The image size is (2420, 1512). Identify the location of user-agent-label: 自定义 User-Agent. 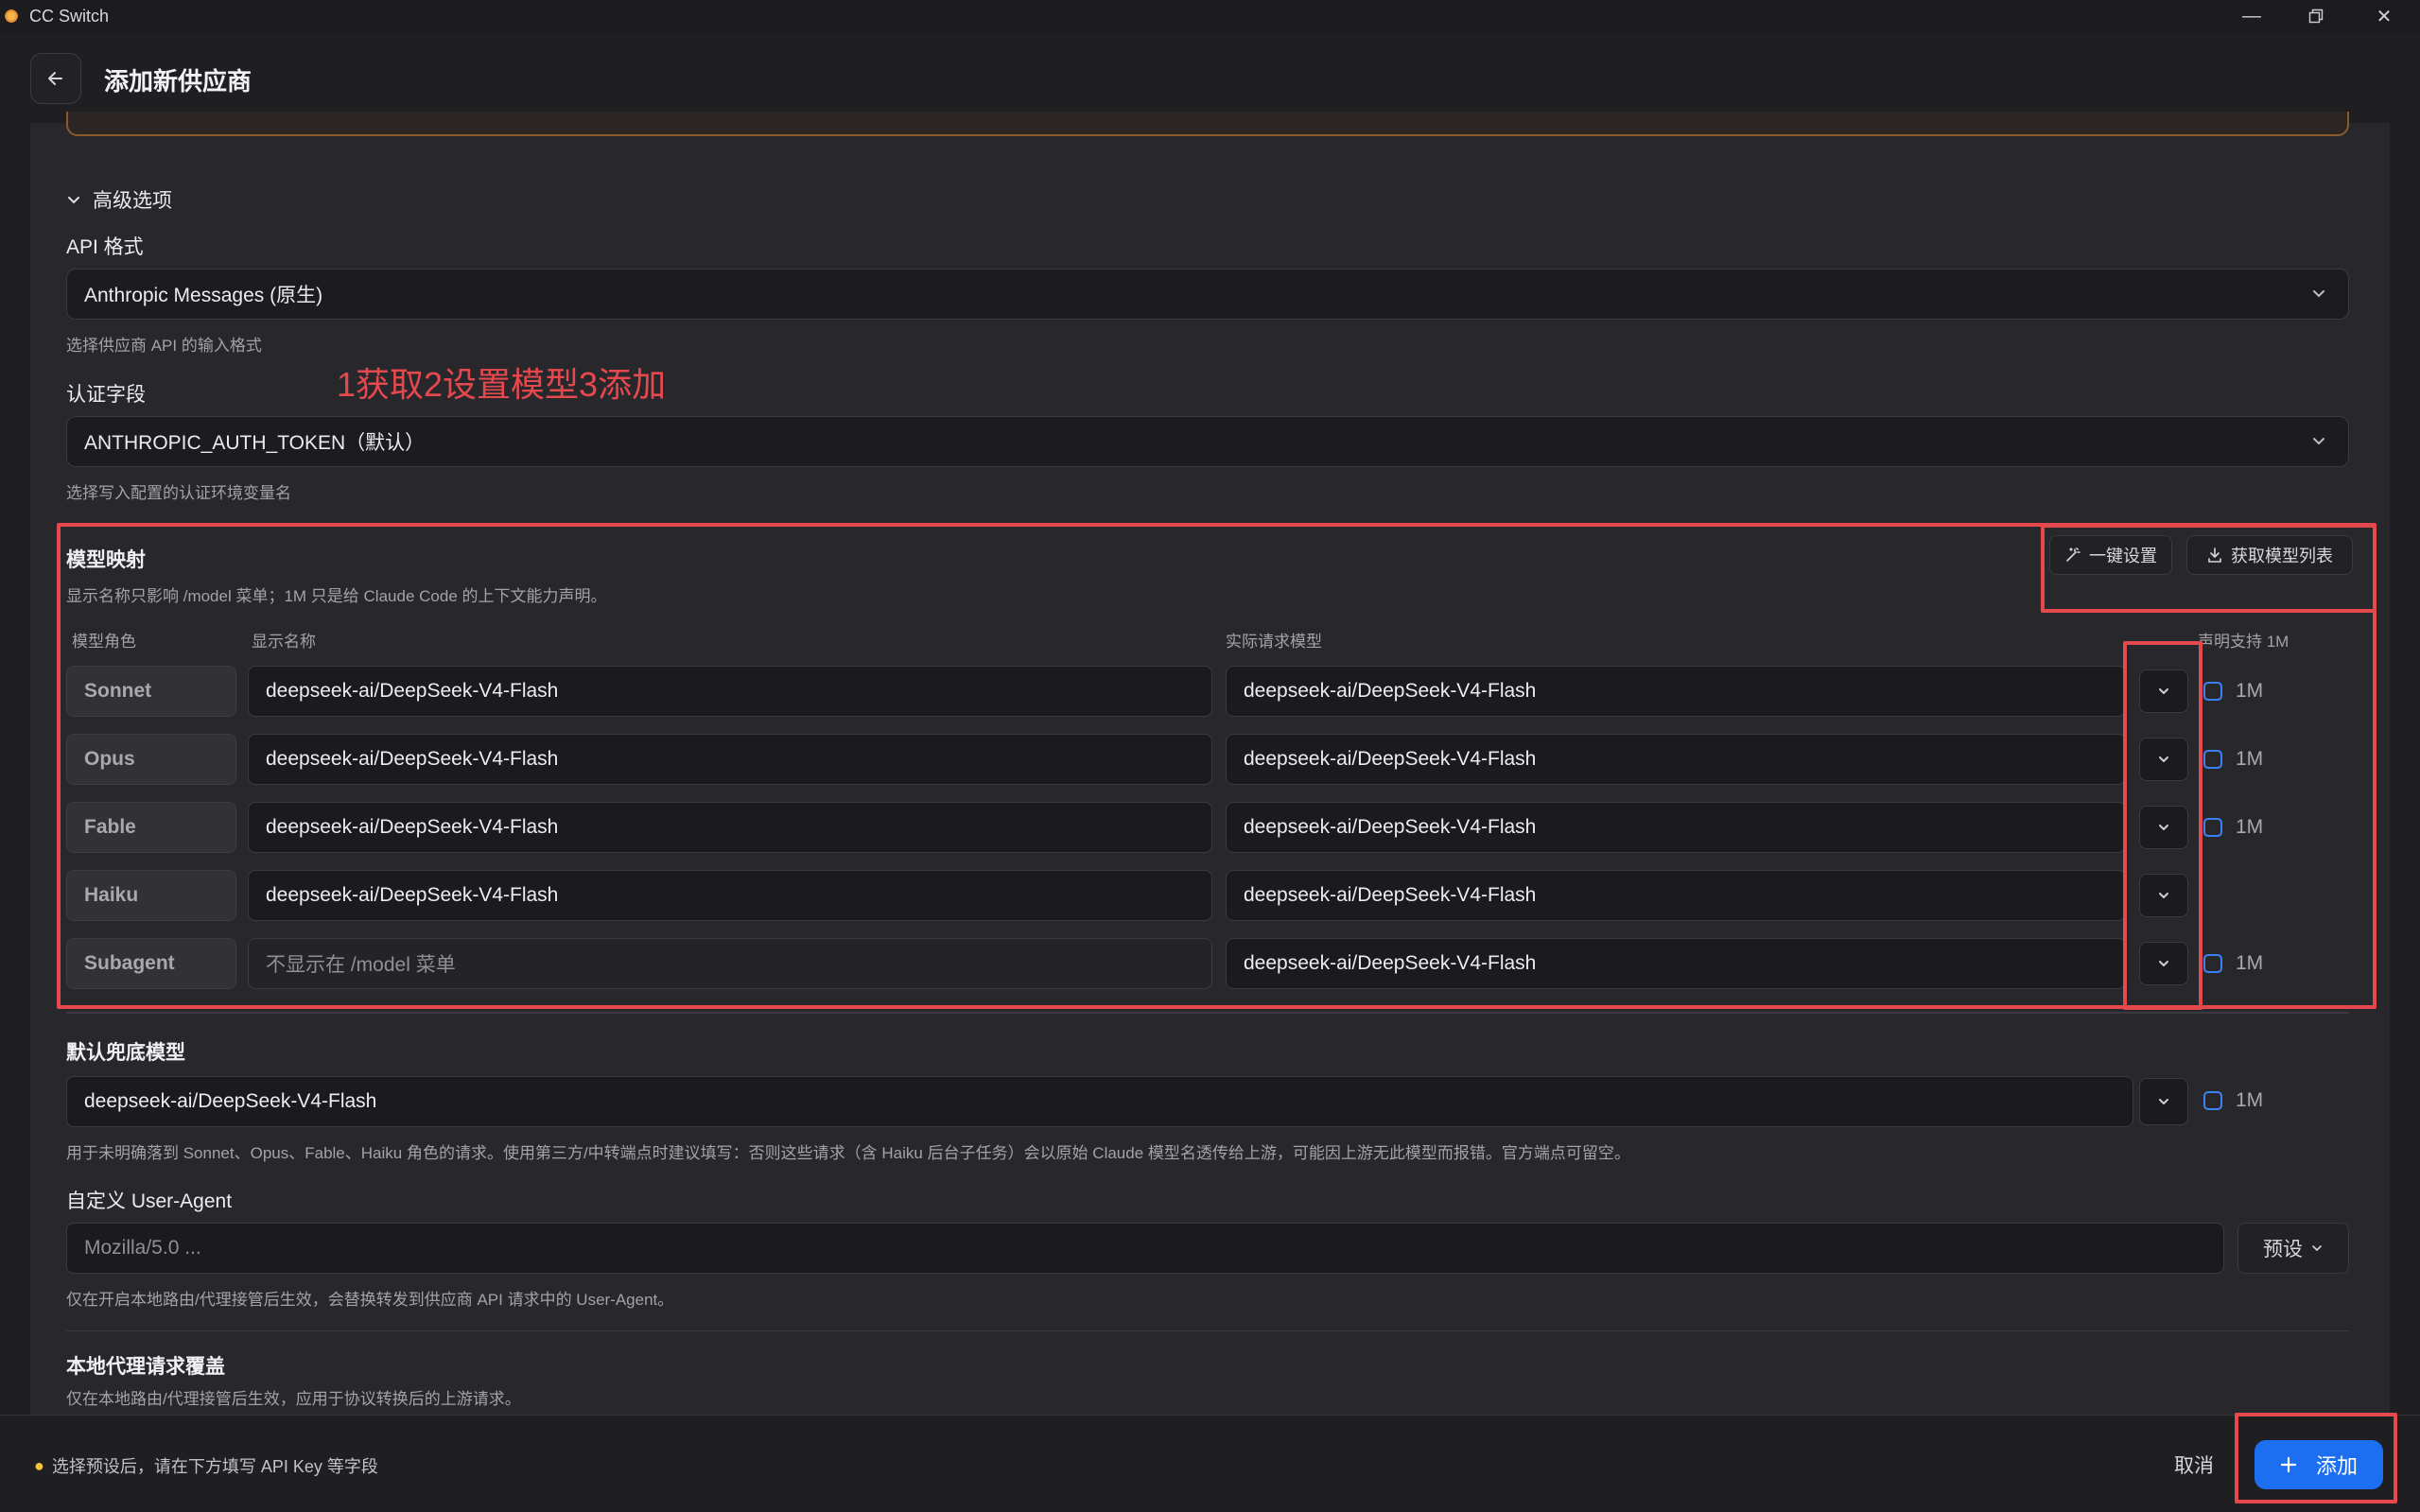
(149, 1201).